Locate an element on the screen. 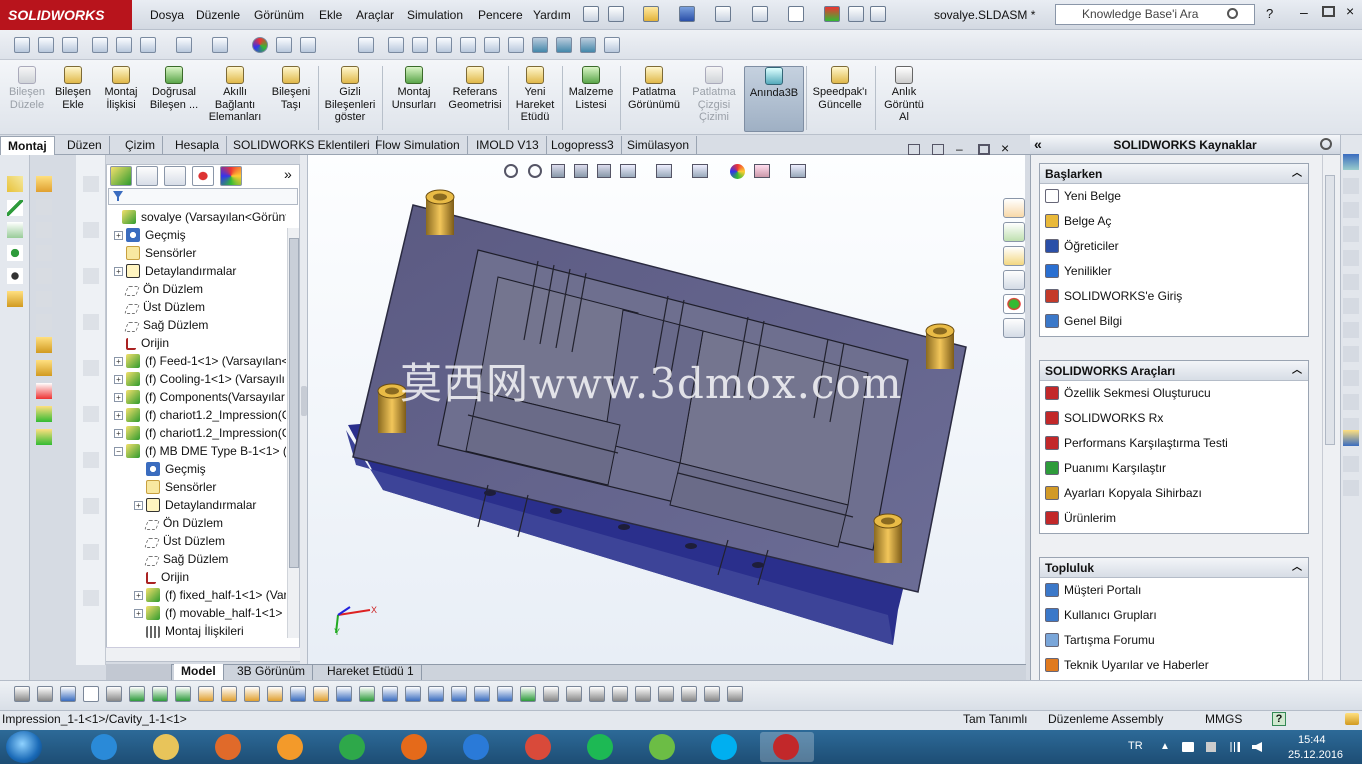 This screenshot has height=764, width=1362. instant2d-icon is located at coordinates (44, 437).